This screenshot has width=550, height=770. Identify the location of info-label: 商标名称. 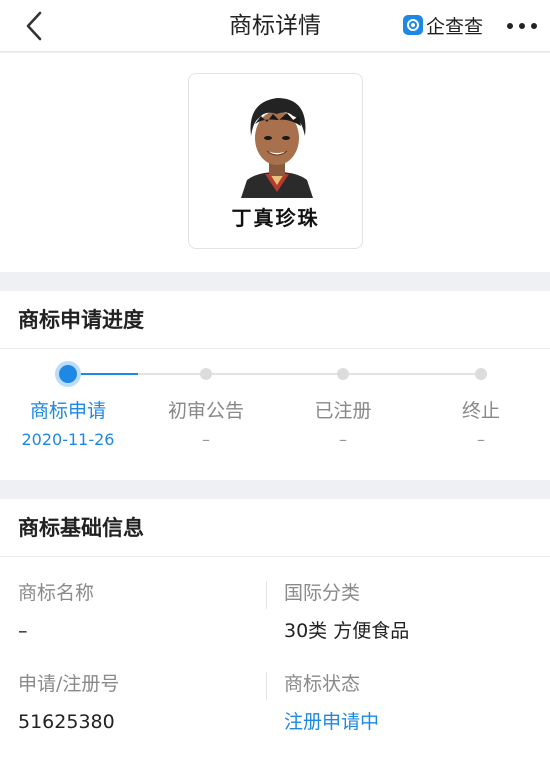
(56, 593).